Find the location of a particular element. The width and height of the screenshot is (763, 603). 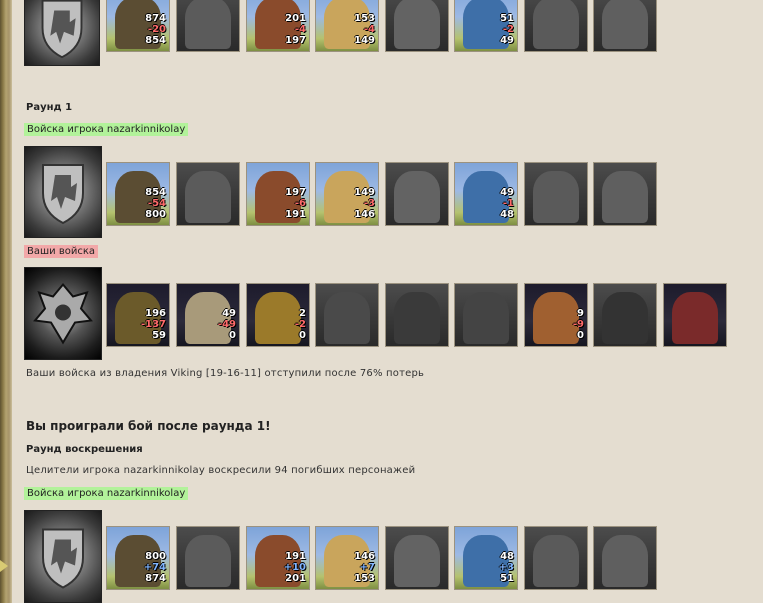

unit-priest-slot: 51 -2 49 is located at coordinates (486, 26).